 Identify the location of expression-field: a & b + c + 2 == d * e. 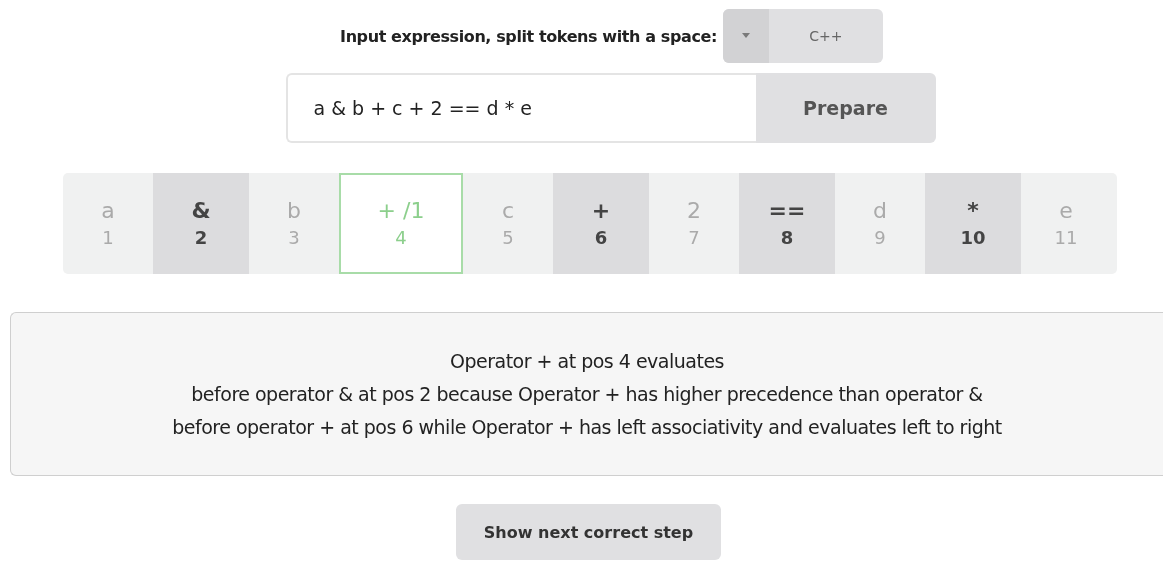
(520, 108).